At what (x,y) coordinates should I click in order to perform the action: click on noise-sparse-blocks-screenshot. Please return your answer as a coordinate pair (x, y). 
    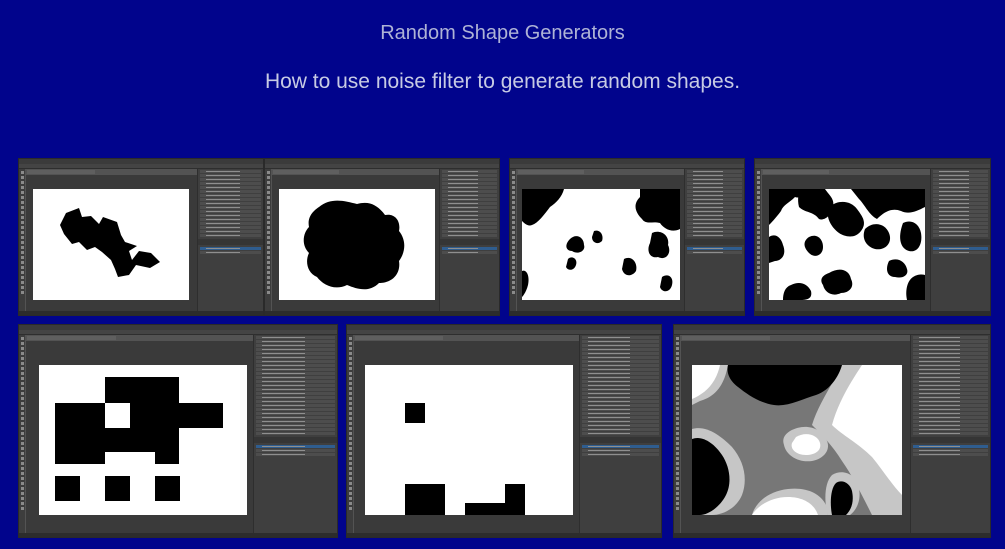
    Looking at the image, I should click on (504, 431).